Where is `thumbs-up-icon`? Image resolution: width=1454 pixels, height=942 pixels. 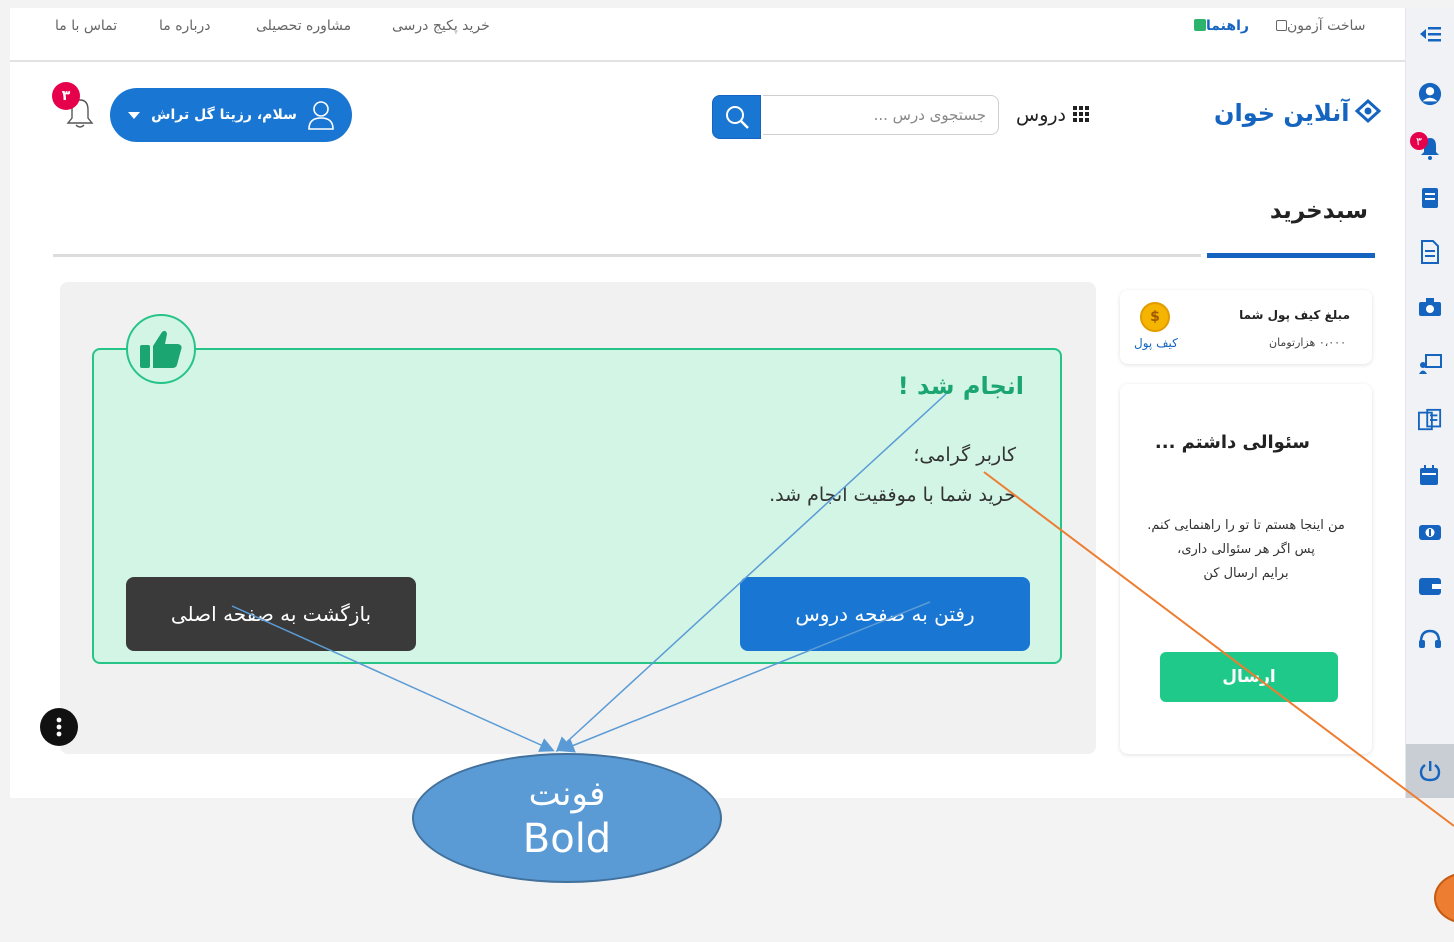
thumbs-up-icon is located at coordinates (161, 349).